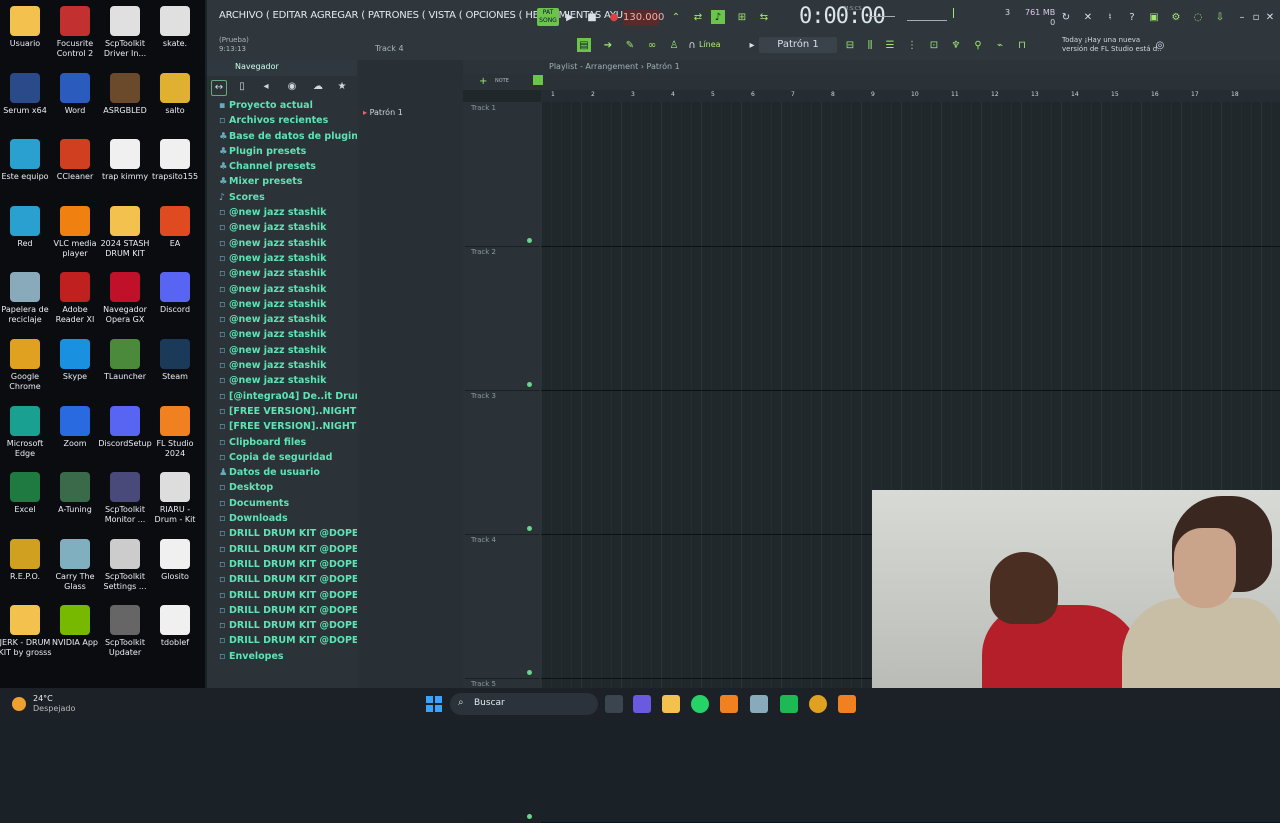 Image resolution: width=1280 pixels, height=823 pixels. I want to click on desktop-icon: VLC media player, so click(75, 232).